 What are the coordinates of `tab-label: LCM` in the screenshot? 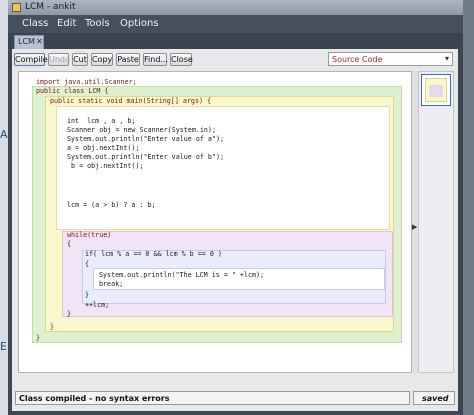 It's located at (26, 41).